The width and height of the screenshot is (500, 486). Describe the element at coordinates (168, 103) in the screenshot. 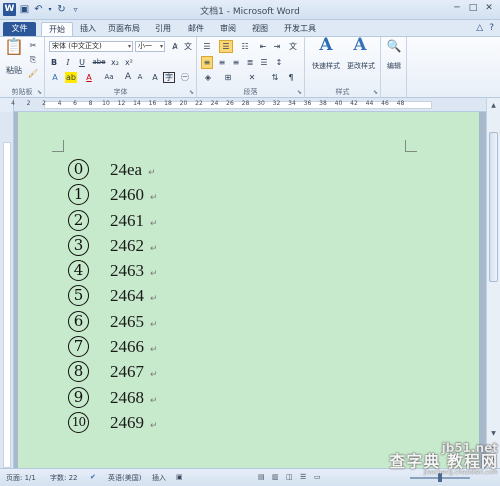

I see `ruler-number: 18` at that location.